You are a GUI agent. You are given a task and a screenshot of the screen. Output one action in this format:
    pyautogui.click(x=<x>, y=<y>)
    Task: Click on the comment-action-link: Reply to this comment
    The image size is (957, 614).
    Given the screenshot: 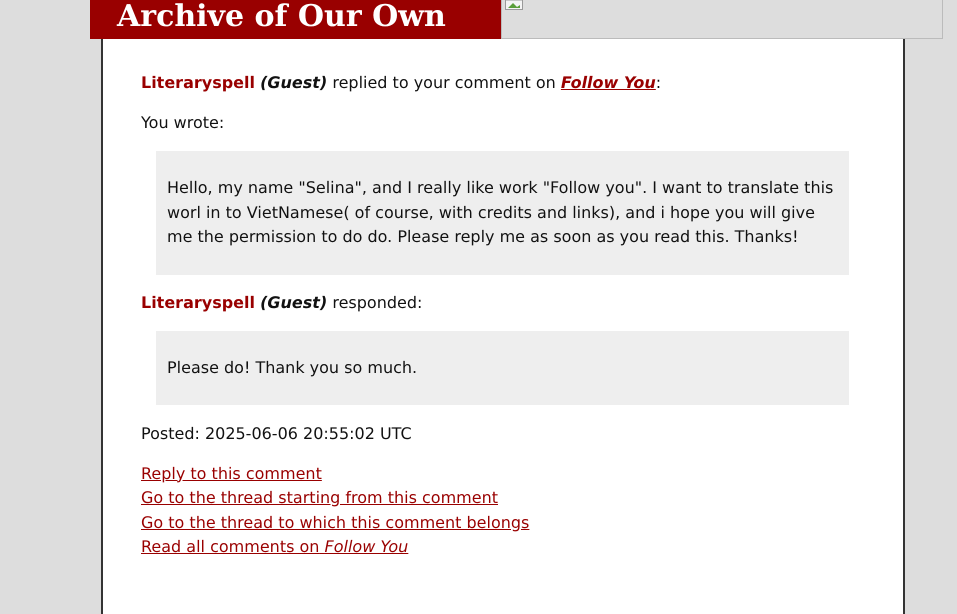 What is the action you would take?
    pyautogui.click(x=231, y=474)
    